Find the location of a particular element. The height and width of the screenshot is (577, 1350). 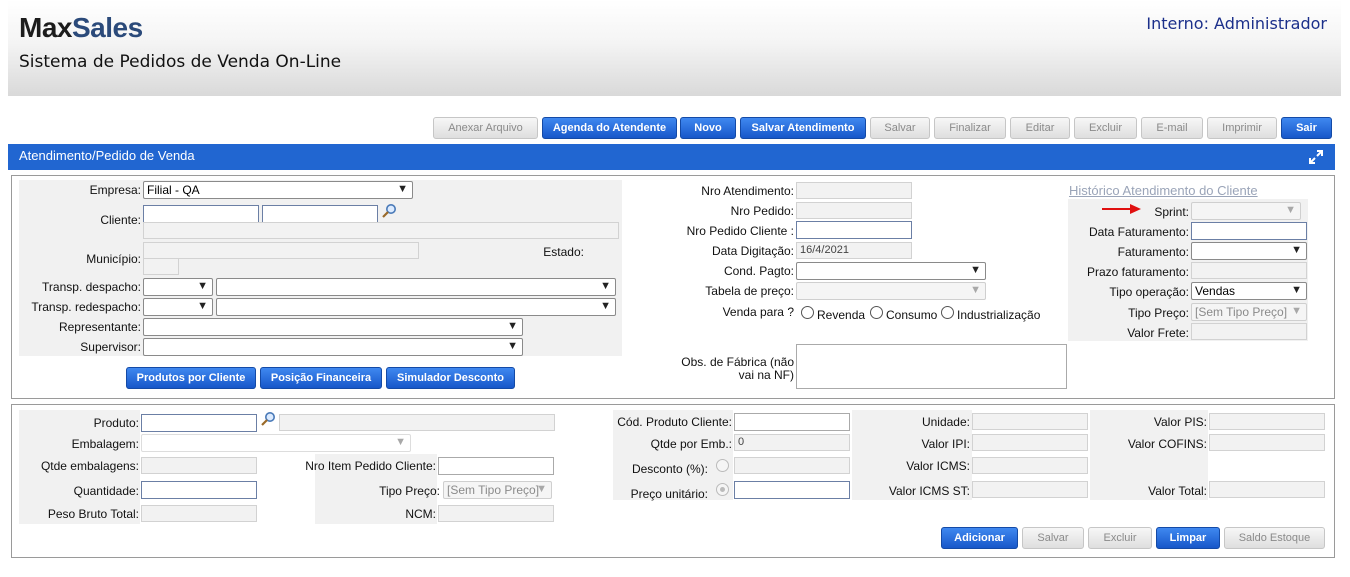

cliente-label: Cliente: is located at coordinates (120, 220).